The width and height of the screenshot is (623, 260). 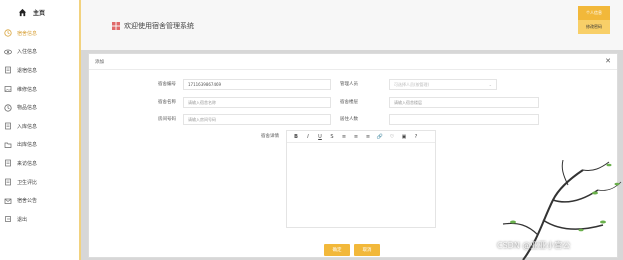 What do you see at coordinates (39, 107) in the screenshot?
I see `sidebar-item-4: 物品信息` at bounding box center [39, 107].